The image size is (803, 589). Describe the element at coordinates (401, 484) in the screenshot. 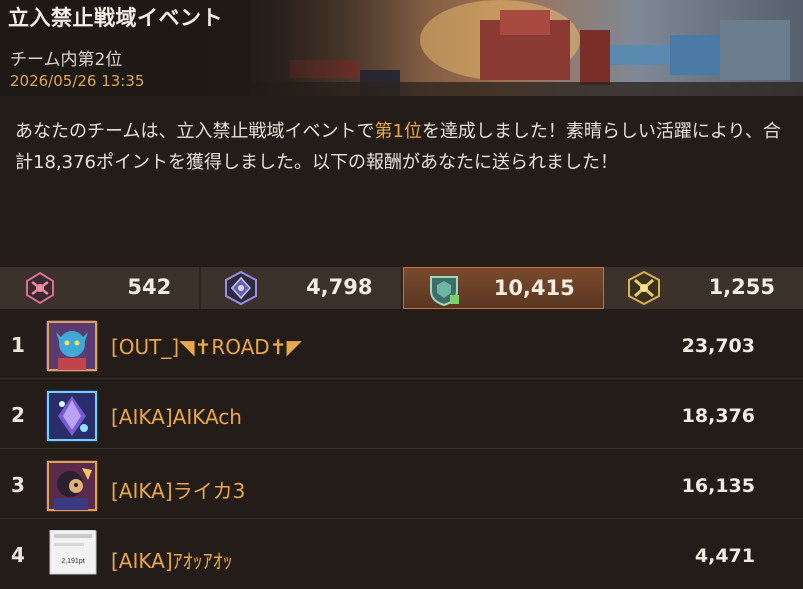

I see `ranking-row-3: 3 [AIKA]ライカ3 16,135` at that location.